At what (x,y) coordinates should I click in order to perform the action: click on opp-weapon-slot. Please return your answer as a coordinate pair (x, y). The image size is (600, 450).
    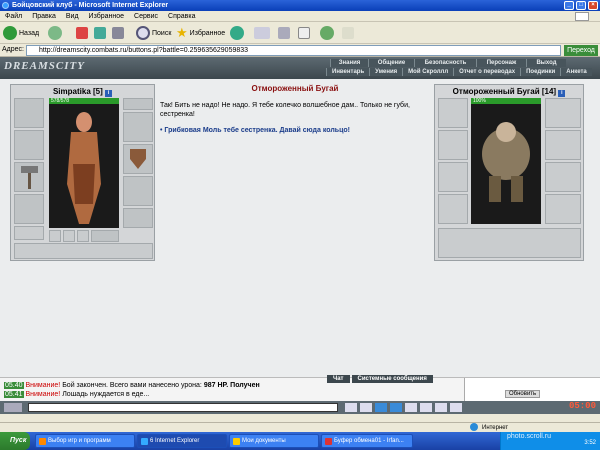
    Looking at the image, I should click on (453, 177).